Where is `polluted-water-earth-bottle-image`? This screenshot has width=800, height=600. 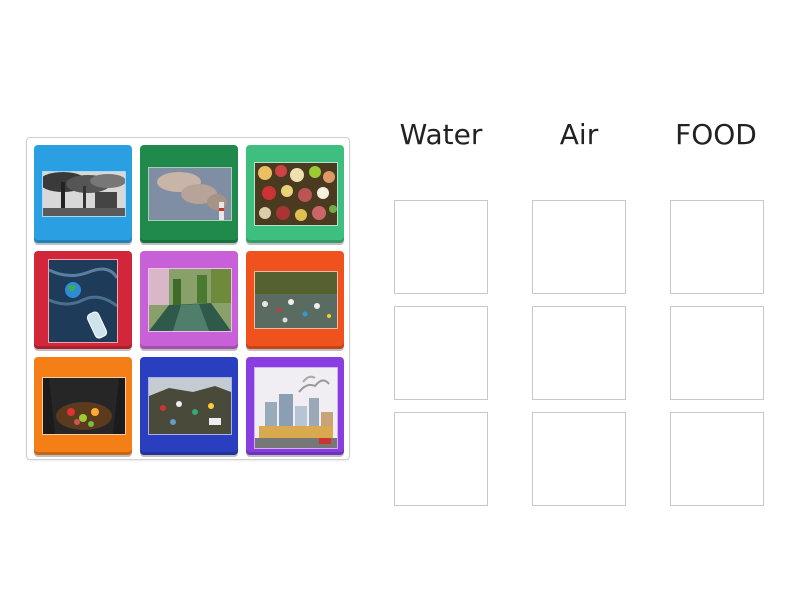
polluted-water-earth-bottle-image is located at coordinates (83, 301).